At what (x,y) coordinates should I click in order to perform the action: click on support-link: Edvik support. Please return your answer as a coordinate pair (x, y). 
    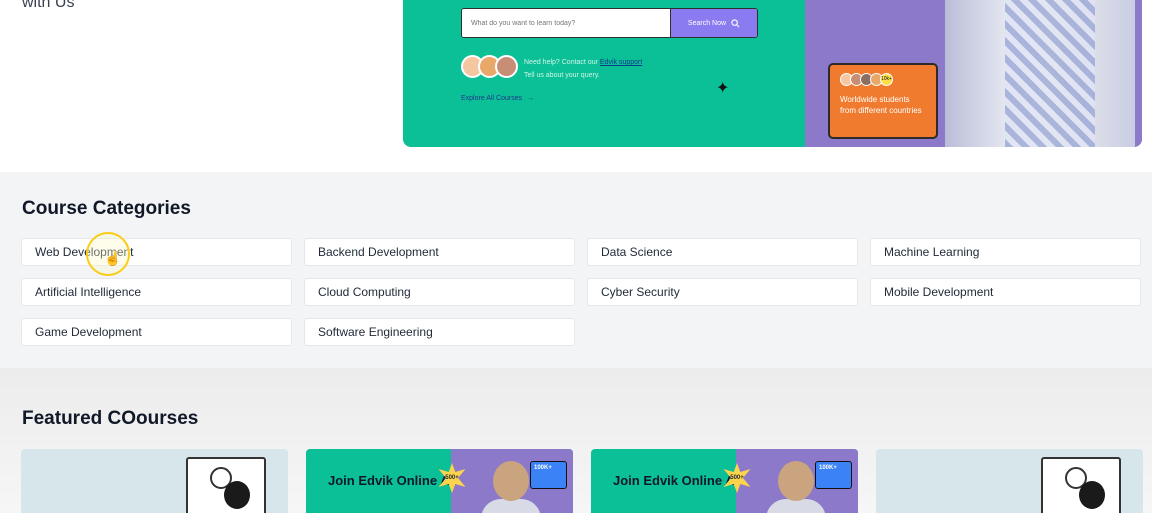
    Looking at the image, I should click on (621, 62).